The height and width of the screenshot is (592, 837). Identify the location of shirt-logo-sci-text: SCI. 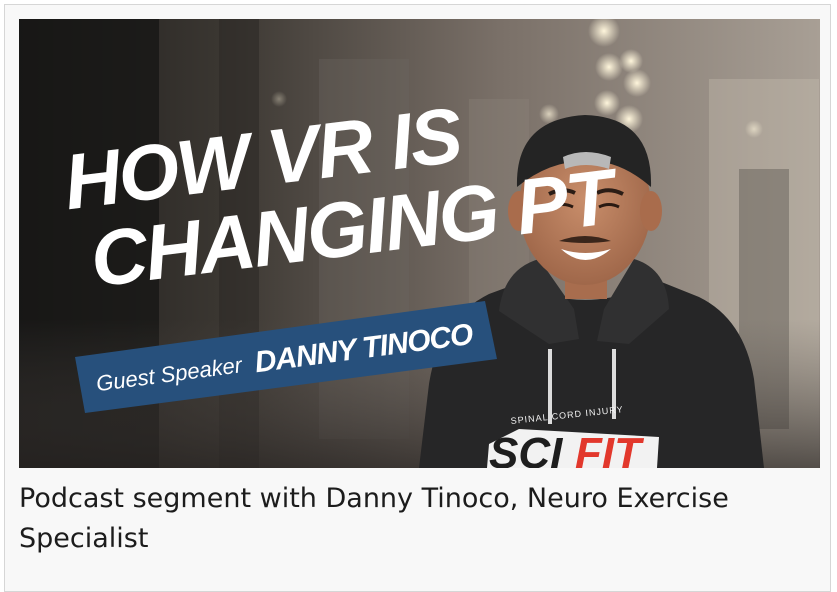
(526, 448).